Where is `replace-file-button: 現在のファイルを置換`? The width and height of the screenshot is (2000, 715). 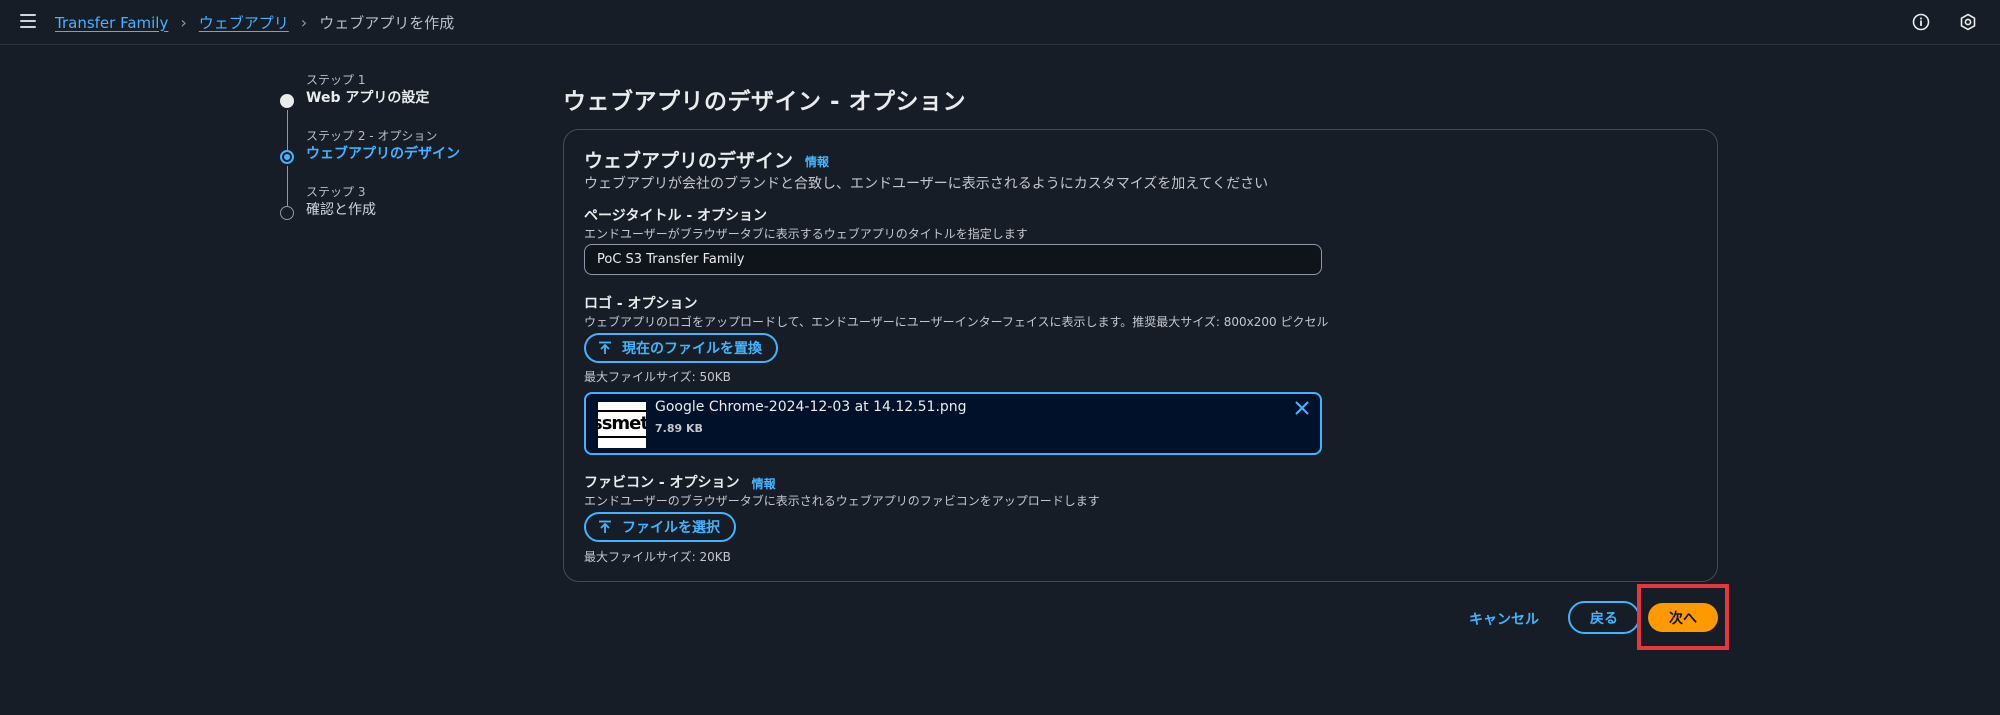
replace-file-button: 現在のファイルを置換 is located at coordinates (681, 348).